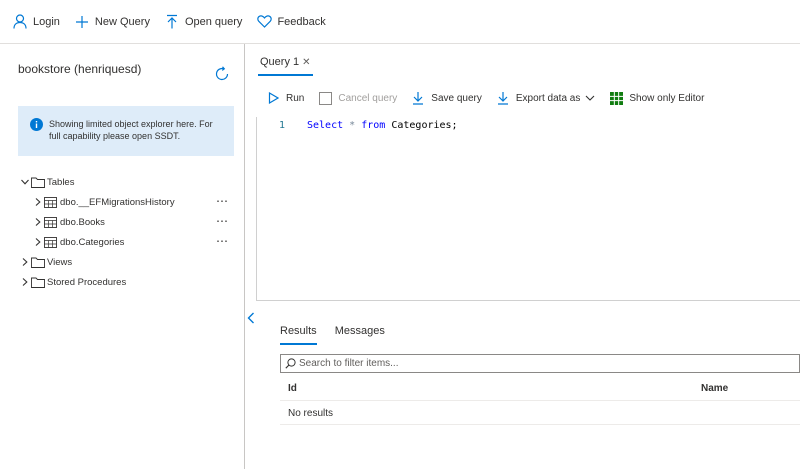 The height and width of the screenshot is (469, 800). What do you see at coordinates (306, 62) in the screenshot?
I see `close-icon: ✕` at bounding box center [306, 62].